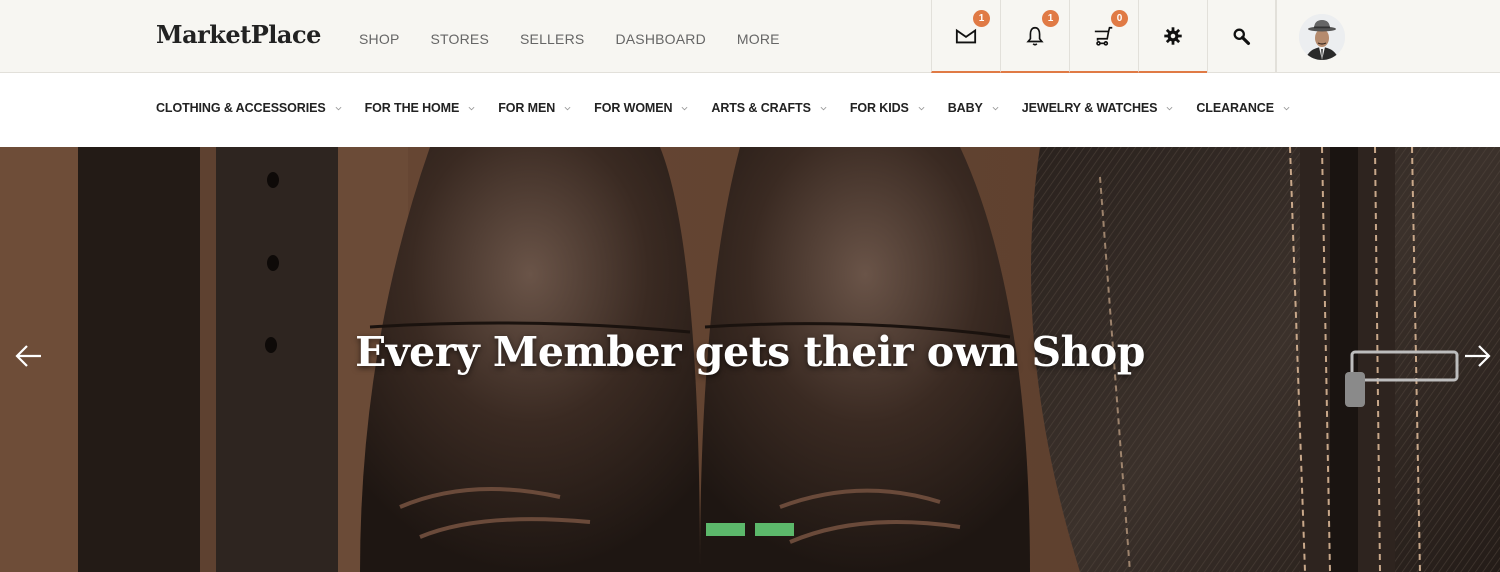 The image size is (1500, 572). I want to click on nav-shop: SHOP, so click(379, 39).